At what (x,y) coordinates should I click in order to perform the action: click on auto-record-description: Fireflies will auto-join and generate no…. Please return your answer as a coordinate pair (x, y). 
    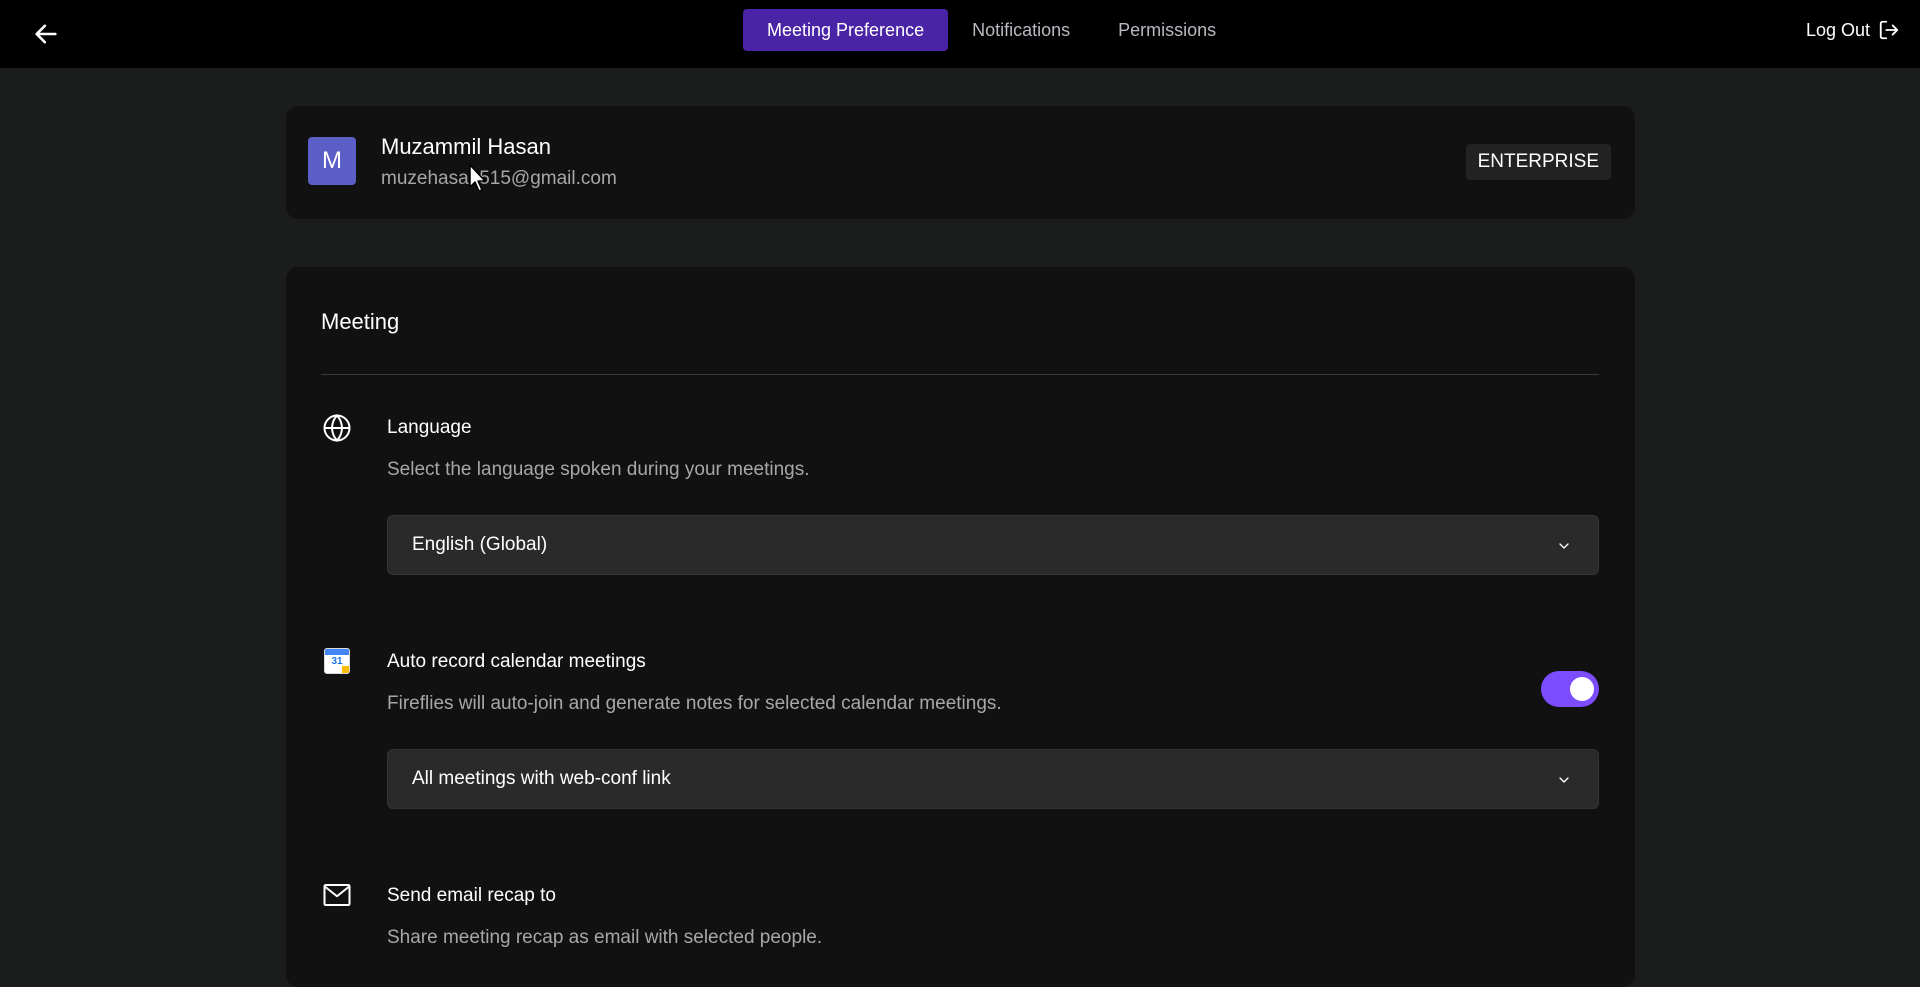
    Looking at the image, I should click on (694, 703).